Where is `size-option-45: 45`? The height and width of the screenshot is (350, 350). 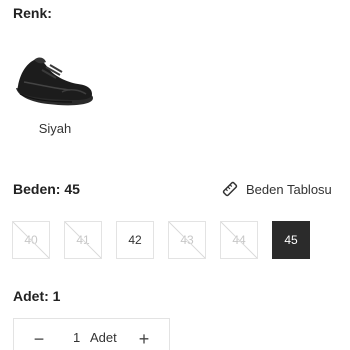 size-option-45: 45 is located at coordinates (291, 240).